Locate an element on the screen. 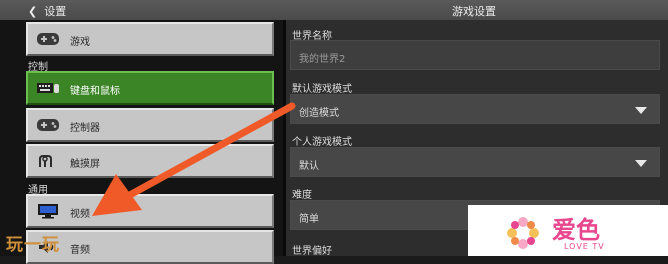  watermark-big-text: 爱色 is located at coordinates (576, 230).